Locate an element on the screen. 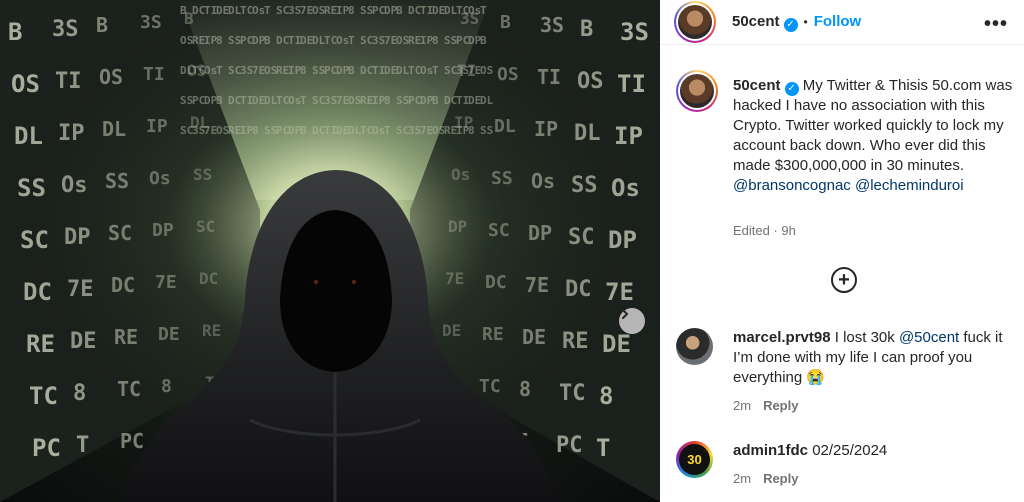 This screenshot has height=502, width=1024. author-username: 50cent is located at coordinates (756, 21).